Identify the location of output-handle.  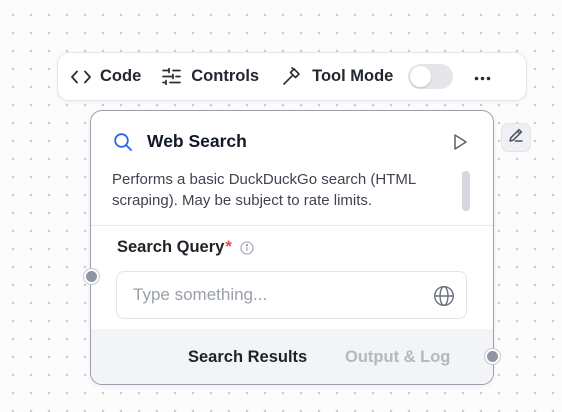
(492, 356).